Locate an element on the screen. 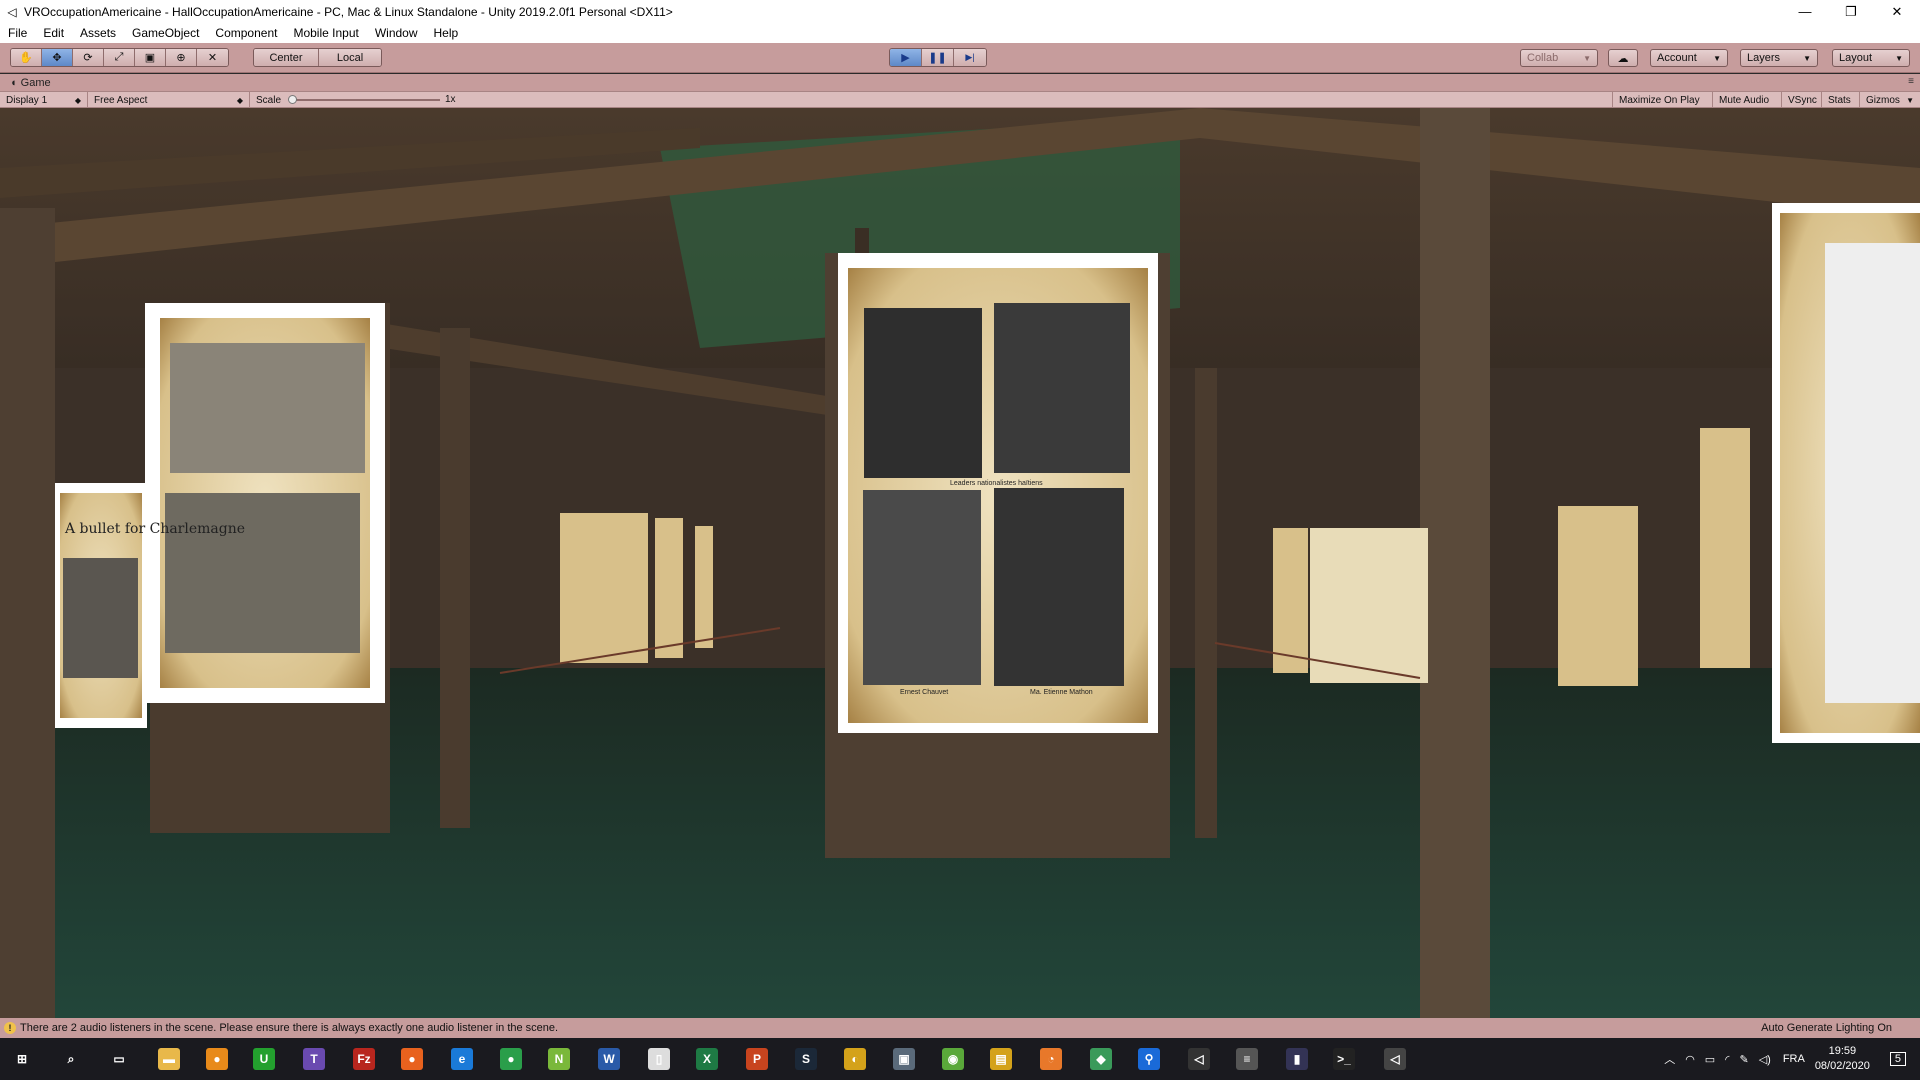 The width and height of the screenshot is (1920, 1080). maximize-on-play-toggle: Maximize On Play is located at coordinates (1662, 100).